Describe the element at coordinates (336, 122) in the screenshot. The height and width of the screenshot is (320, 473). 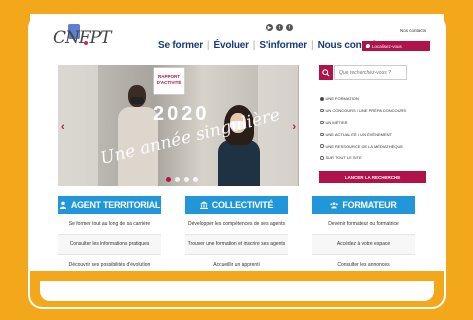
I see `radio-label: UN MÉTIER` at that location.